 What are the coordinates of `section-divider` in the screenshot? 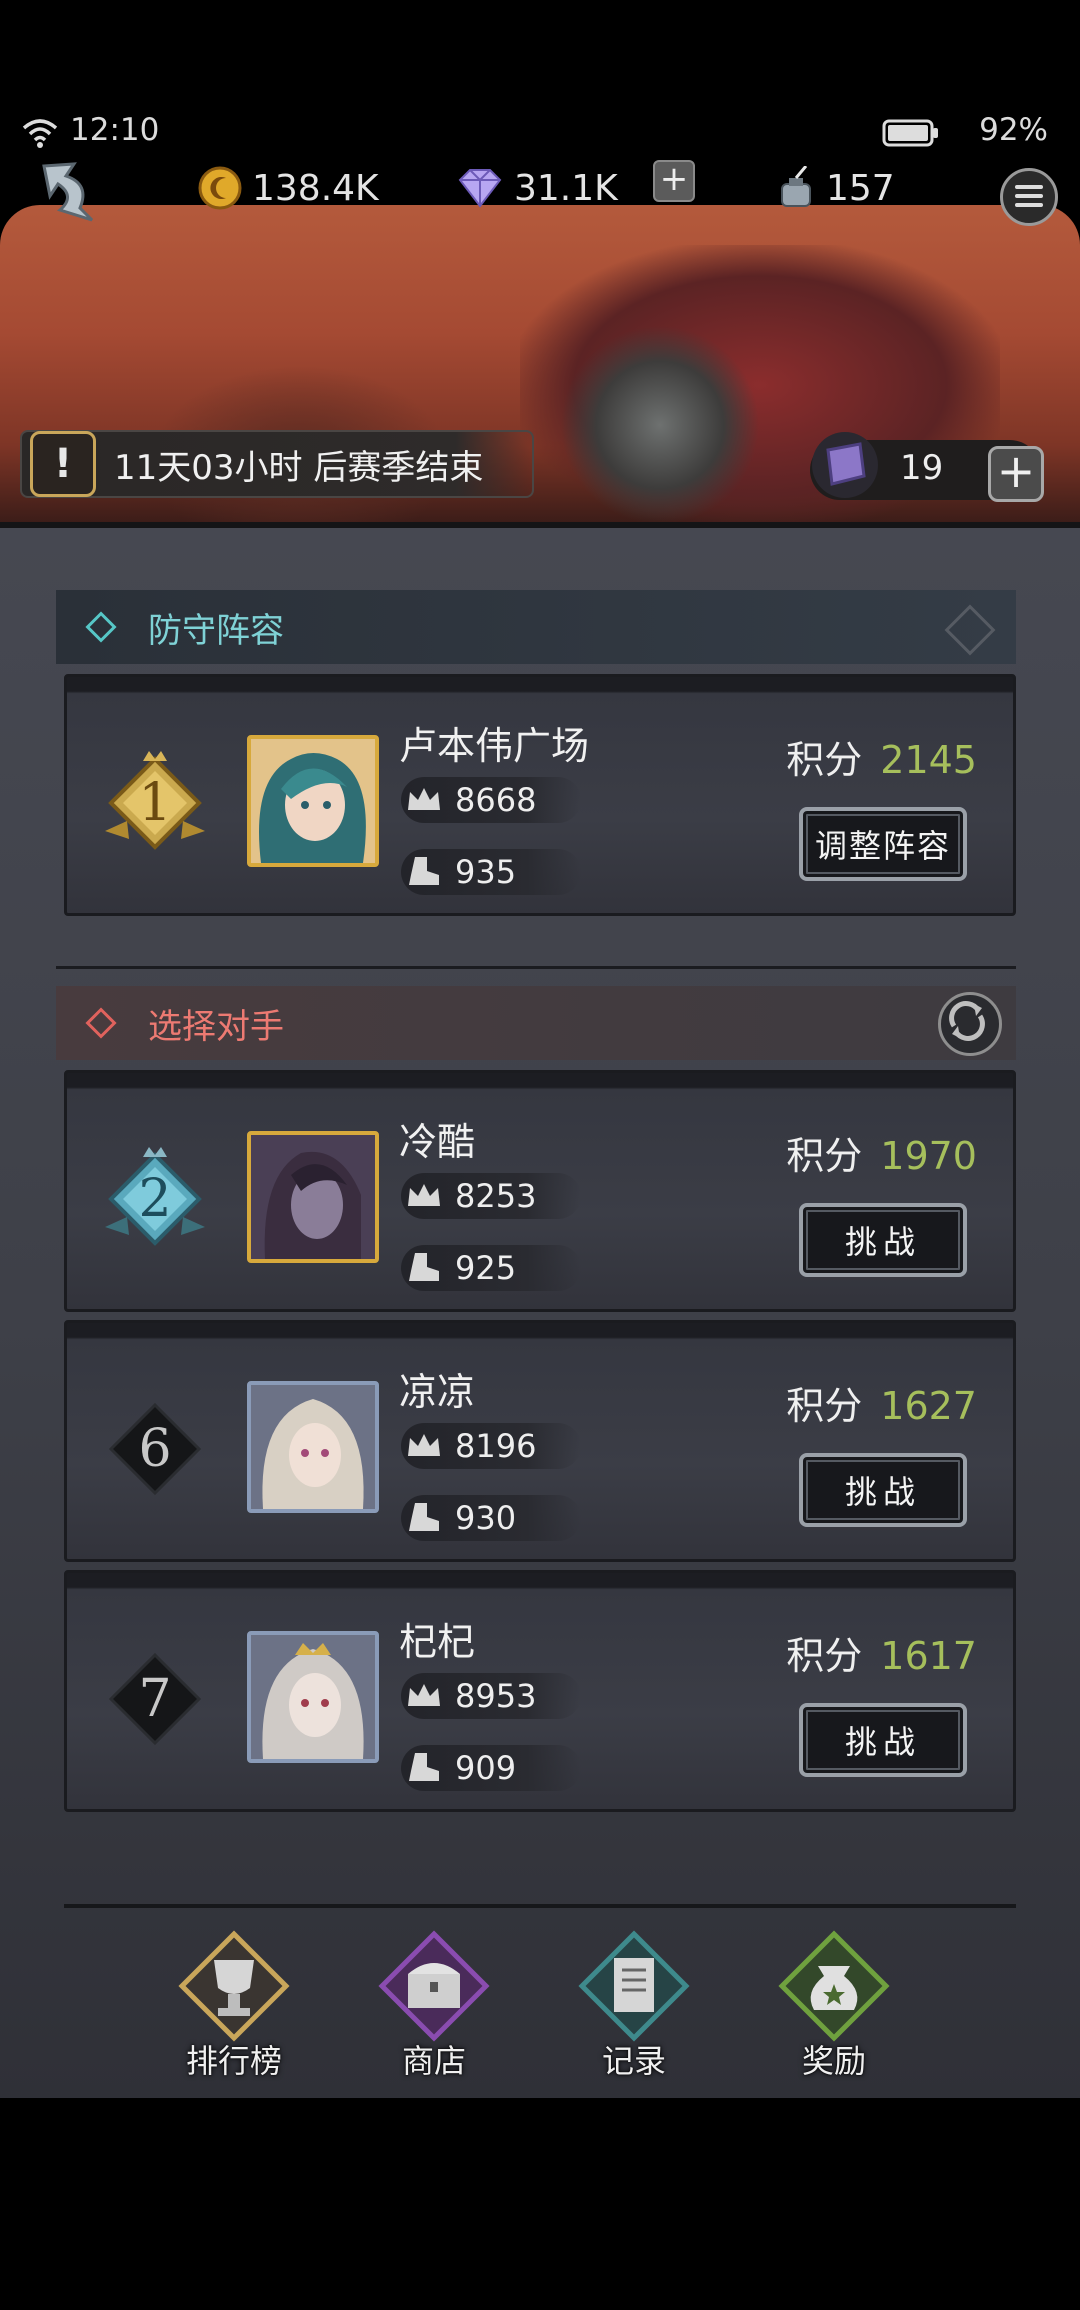 It's located at (536, 967).